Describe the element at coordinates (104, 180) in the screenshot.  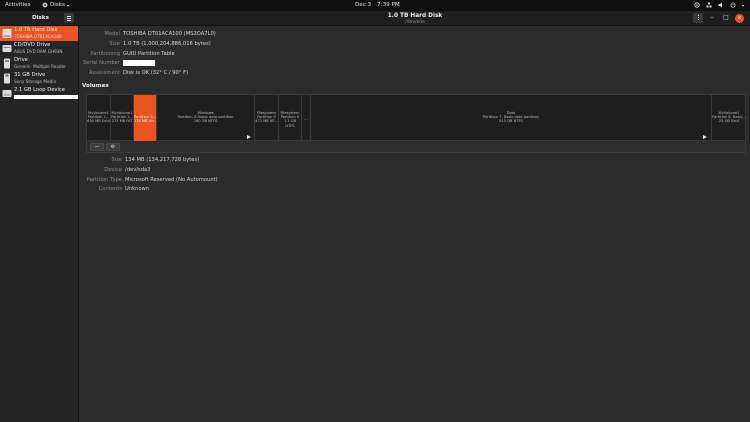
I see `partition-type-label: Partition Type` at that location.